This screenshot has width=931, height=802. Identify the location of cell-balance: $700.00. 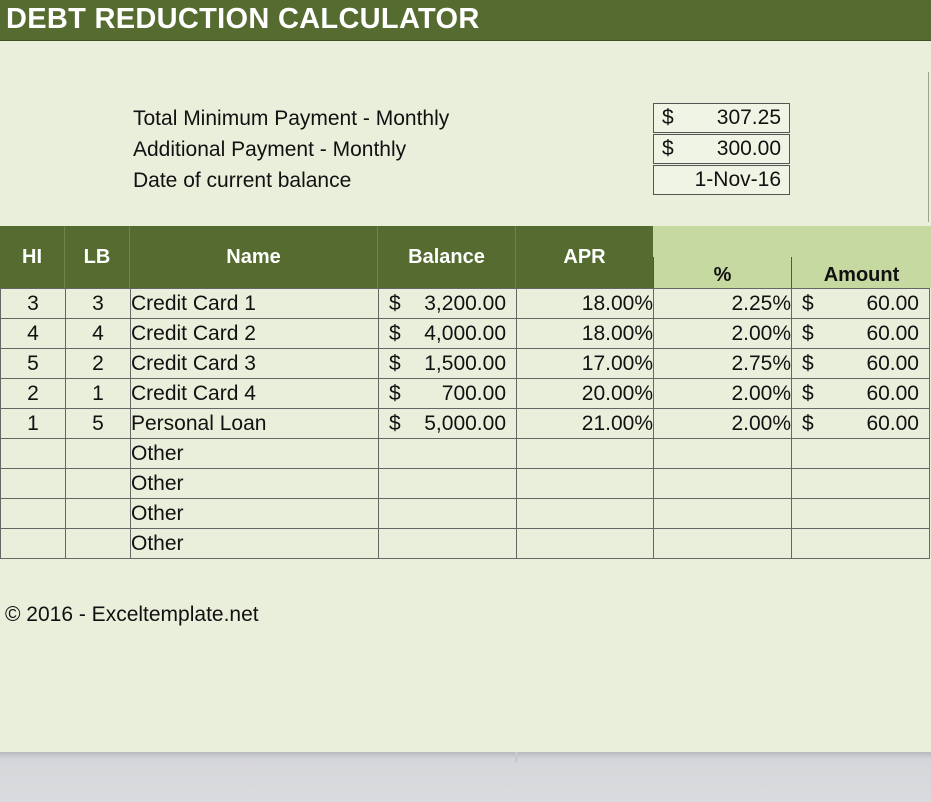
(447, 393).